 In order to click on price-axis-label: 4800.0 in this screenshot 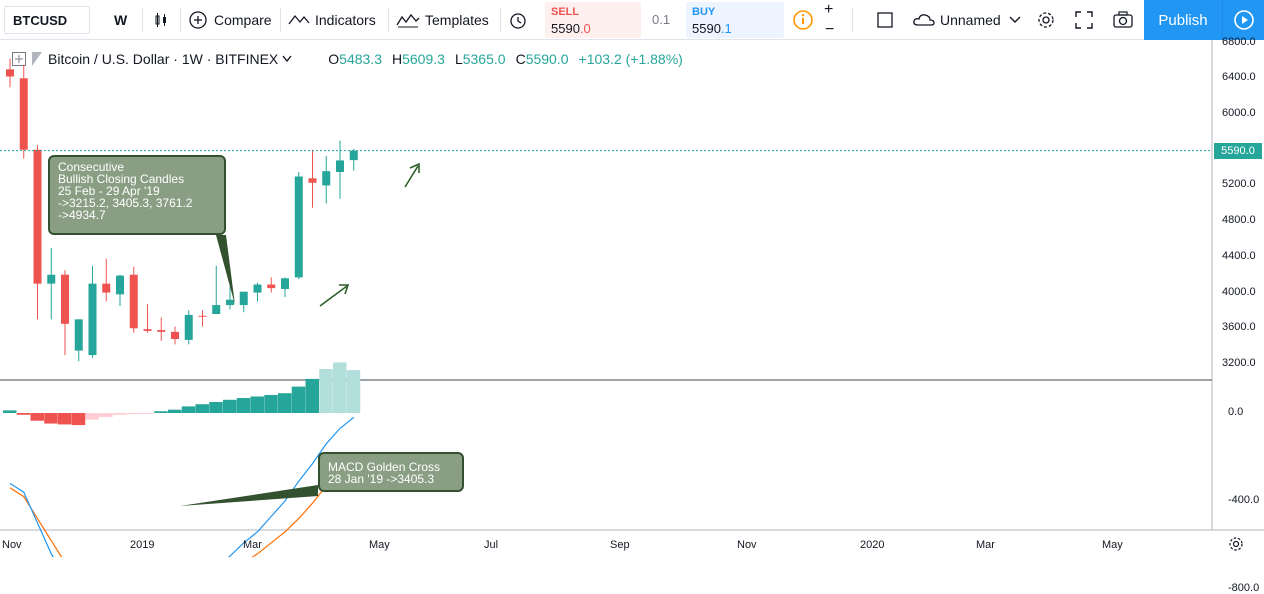, I will do `click(1239, 220)`.